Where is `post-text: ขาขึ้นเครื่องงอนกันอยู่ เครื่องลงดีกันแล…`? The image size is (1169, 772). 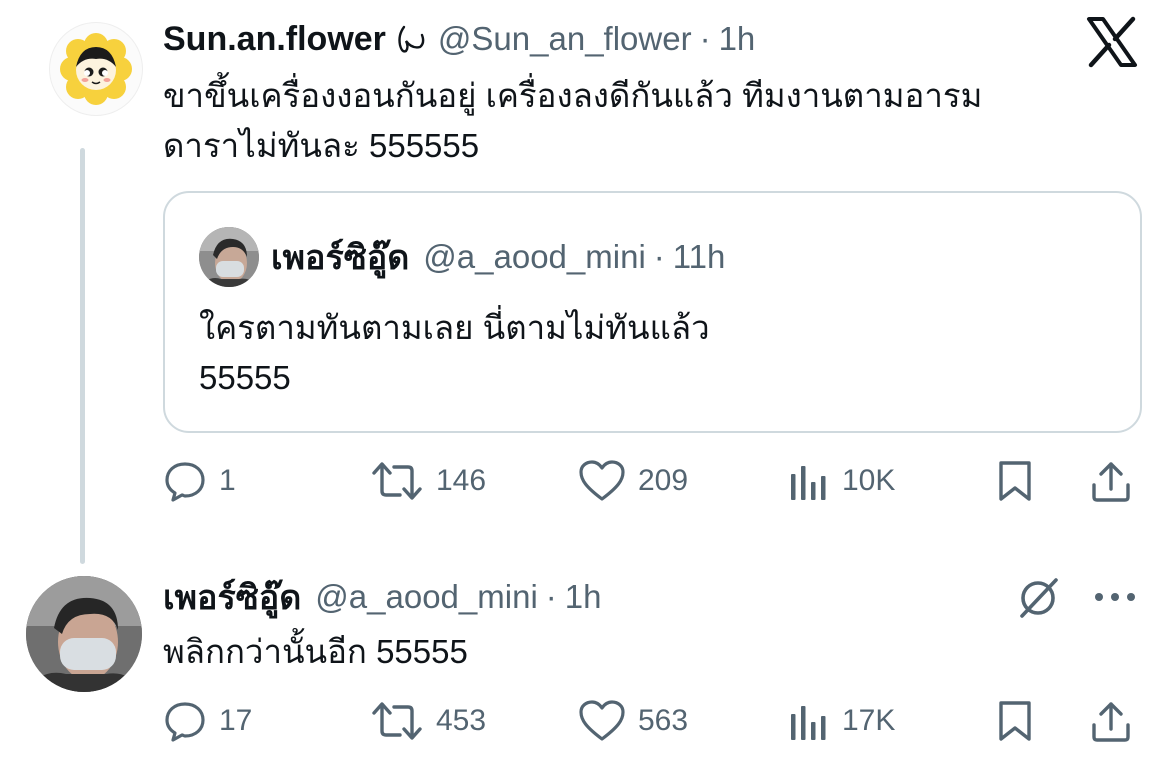
post-text: ขาขึ้นเครื่องงอนกันอยู่ เครื่องลงดีกันแล… is located at coordinates (643, 121).